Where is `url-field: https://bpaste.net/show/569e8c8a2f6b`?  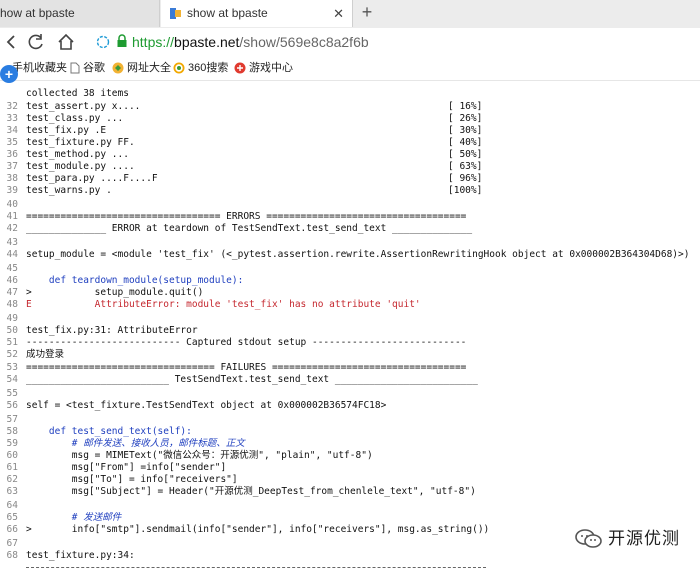
url-field: https://bpaste.net/show/569e8c8a2f6b is located at coordinates (250, 42).